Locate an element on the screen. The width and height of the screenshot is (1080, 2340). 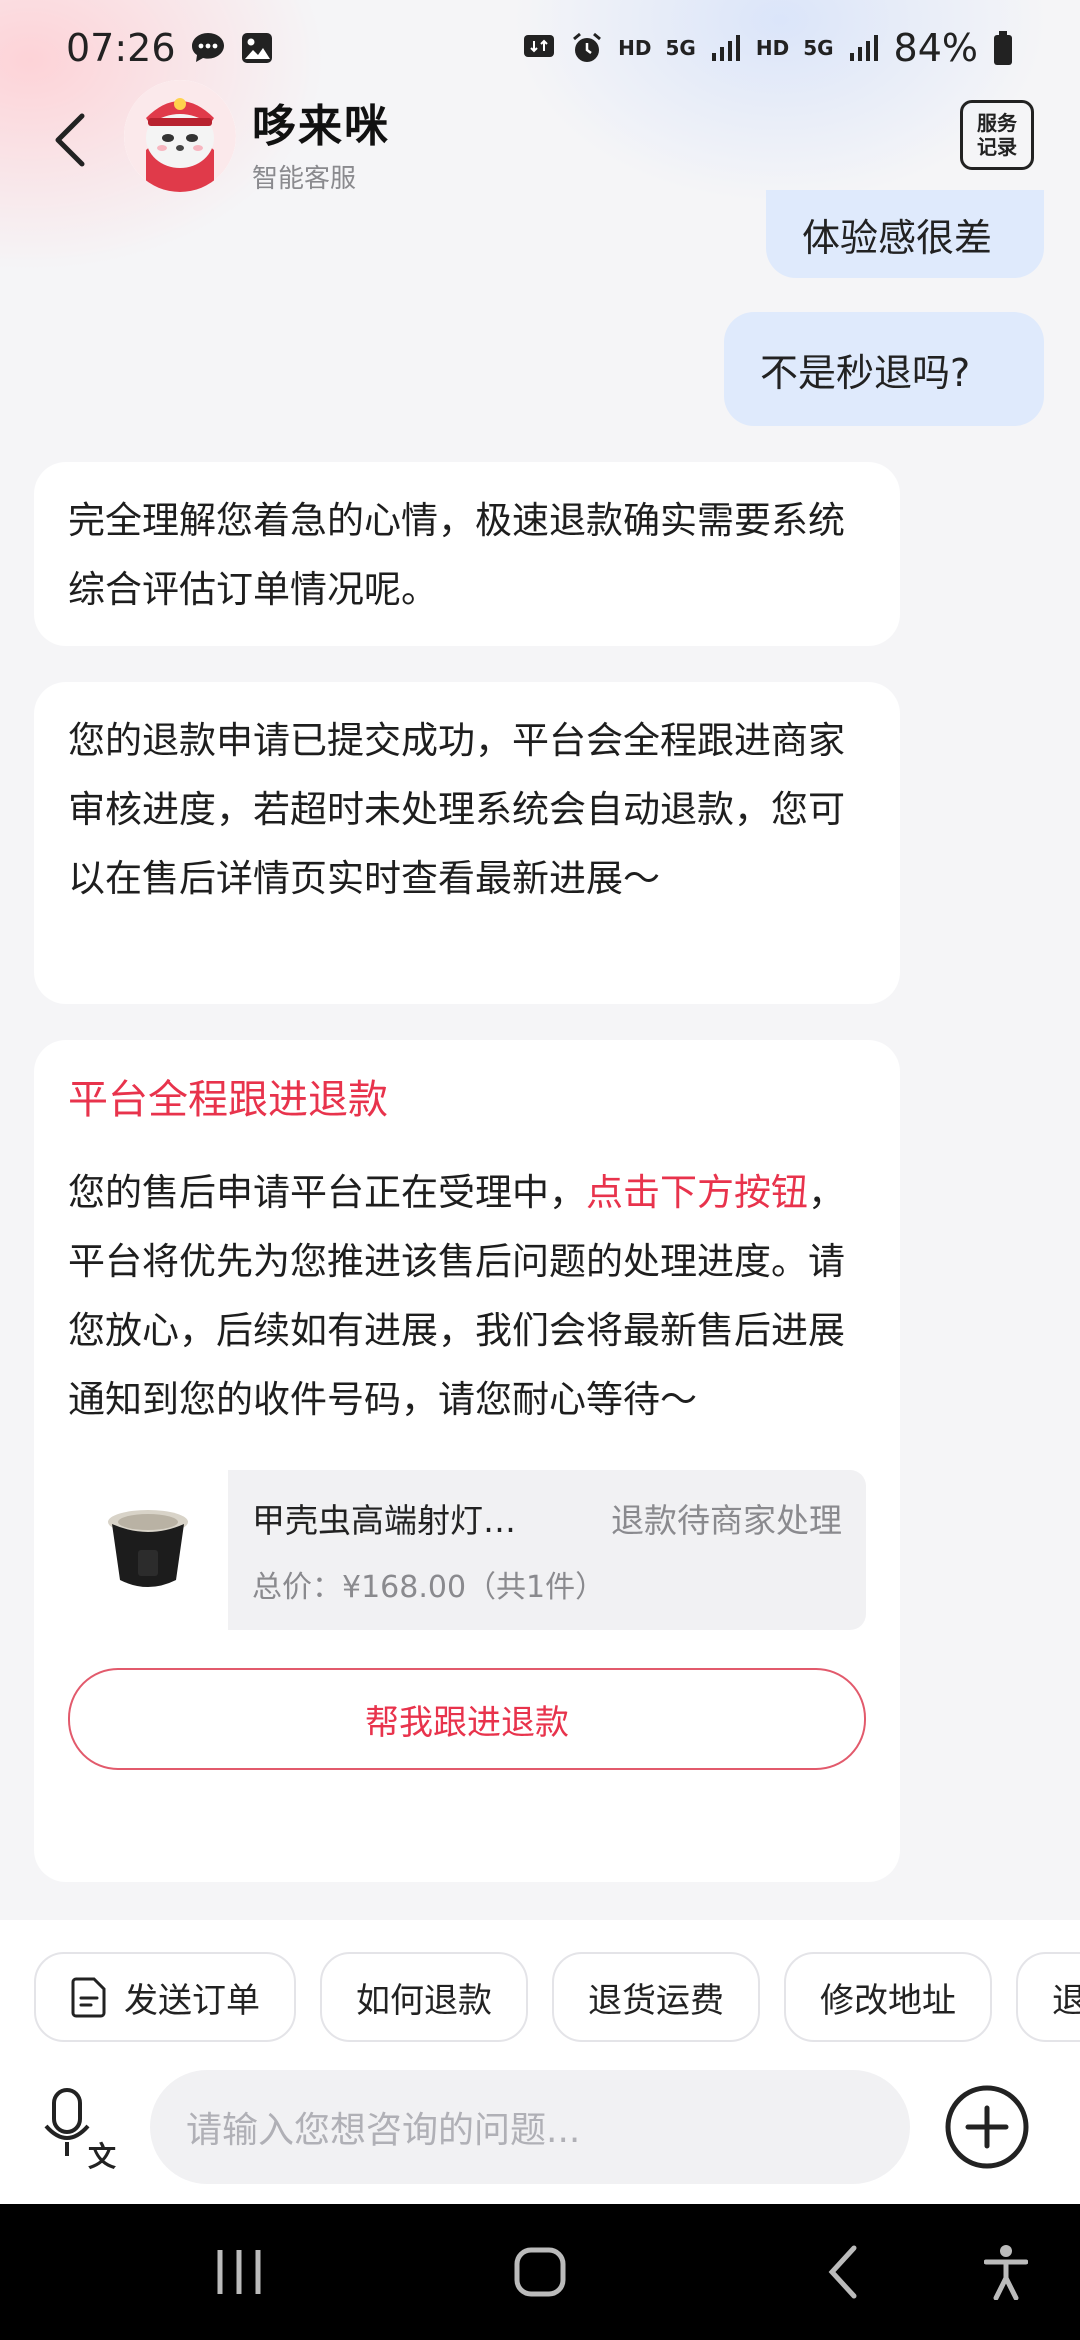
plus-circle-icon is located at coordinates (987, 2127).